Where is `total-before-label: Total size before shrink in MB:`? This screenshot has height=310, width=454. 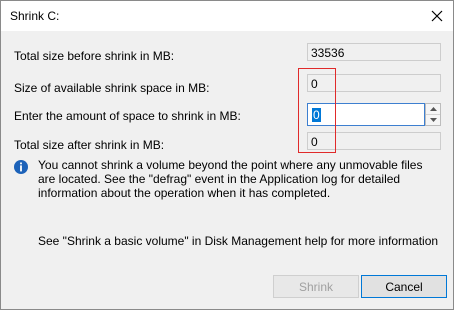 total-before-label: Total size before shrink in MB: is located at coordinates (94, 56).